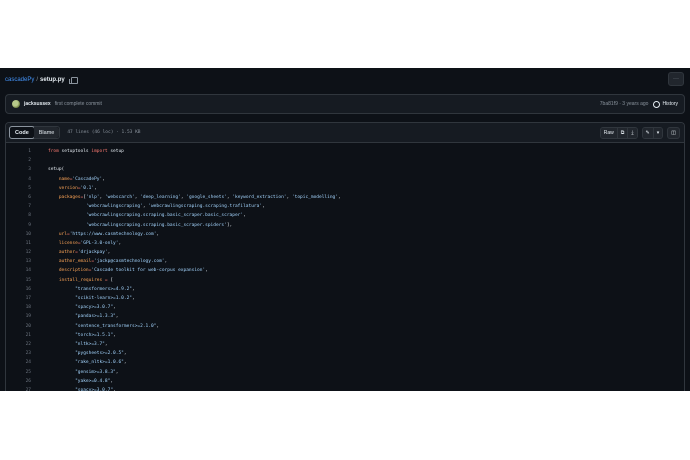 The width and height of the screenshot is (690, 460). What do you see at coordinates (27, 179) in the screenshot?
I see `line-number: 4` at bounding box center [27, 179].